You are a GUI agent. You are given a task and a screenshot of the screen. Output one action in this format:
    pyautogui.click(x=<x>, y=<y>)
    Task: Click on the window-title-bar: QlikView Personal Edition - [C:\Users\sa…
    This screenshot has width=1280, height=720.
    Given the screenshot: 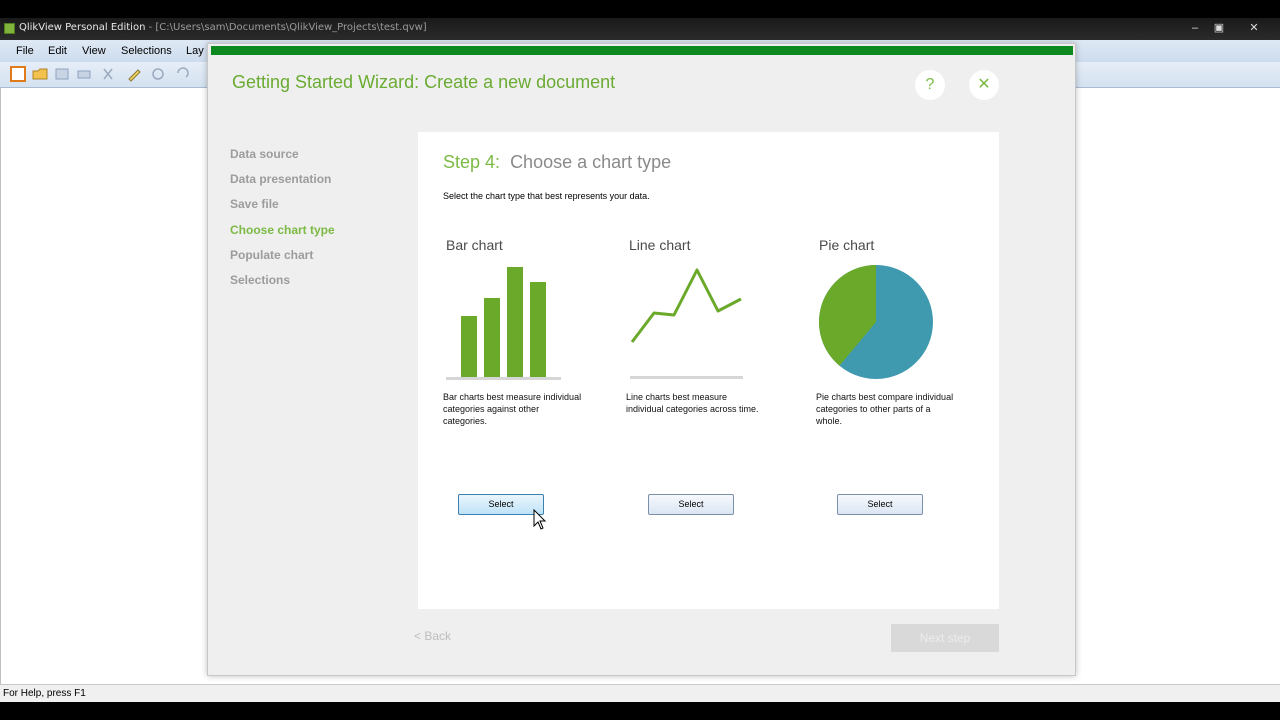 What is the action you would take?
    pyautogui.click(x=640, y=29)
    